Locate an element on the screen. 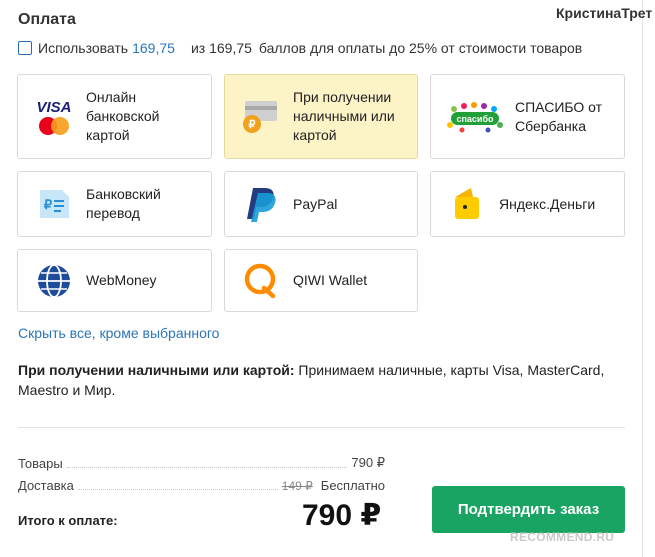 The height and width of the screenshot is (557, 655). delivery-label: Доставка is located at coordinates (46, 485).